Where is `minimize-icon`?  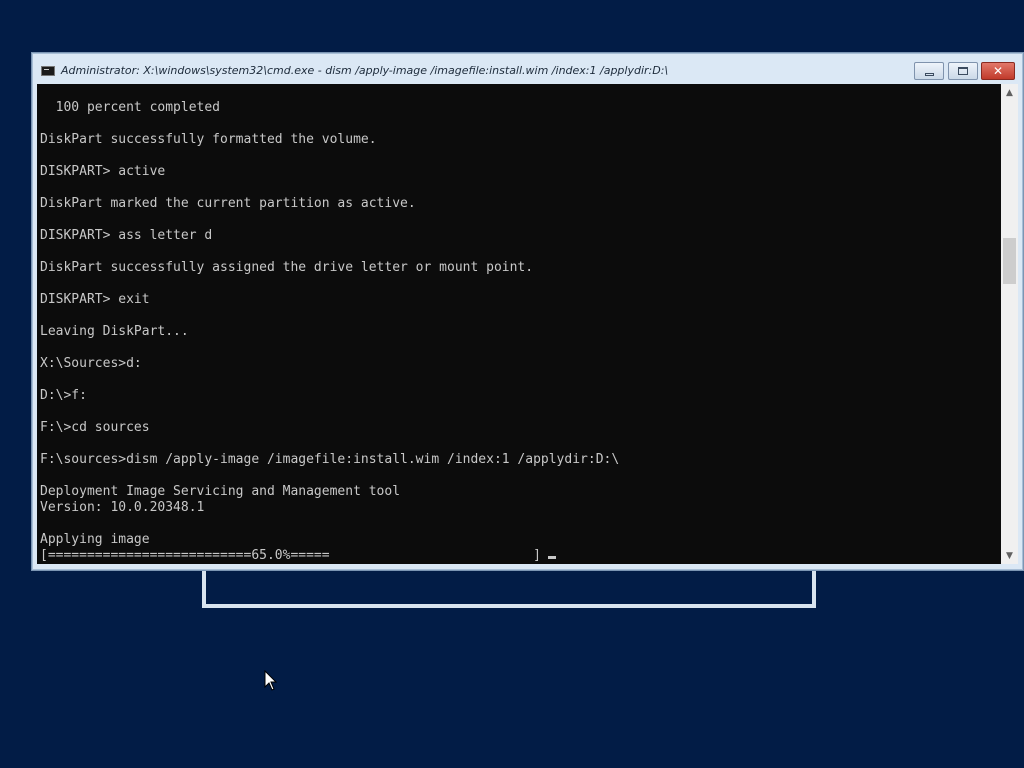
minimize-icon is located at coordinates (929, 74).